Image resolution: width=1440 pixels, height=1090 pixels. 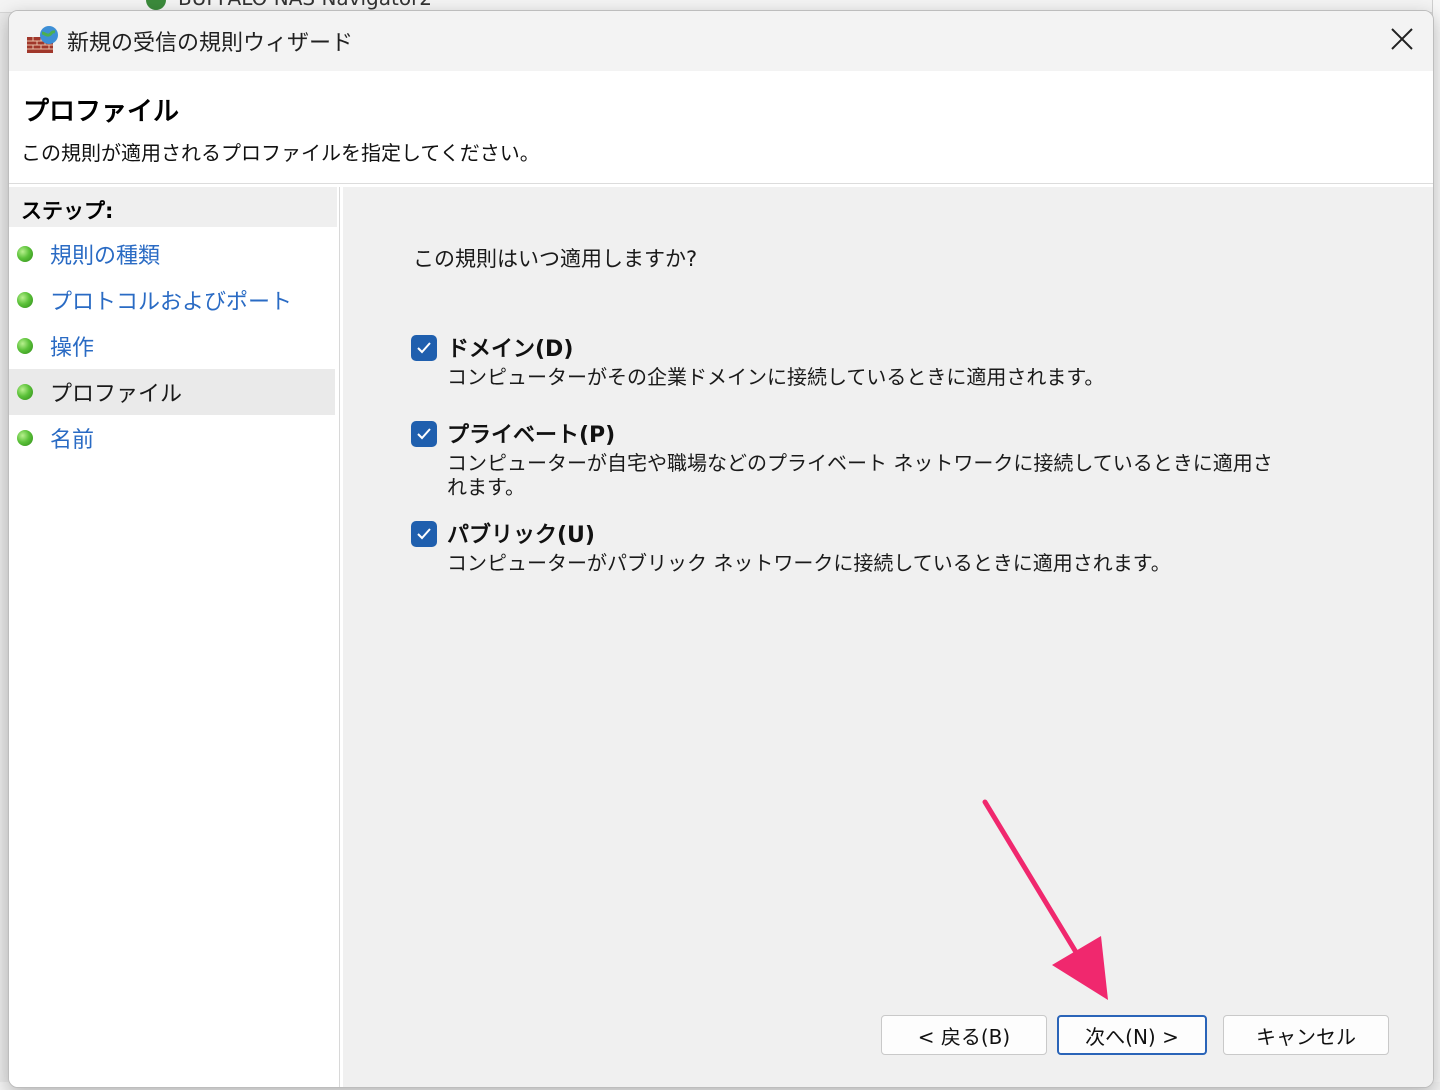 What do you see at coordinates (105, 256) in the screenshot?
I see `step-label: 規則の種類` at bounding box center [105, 256].